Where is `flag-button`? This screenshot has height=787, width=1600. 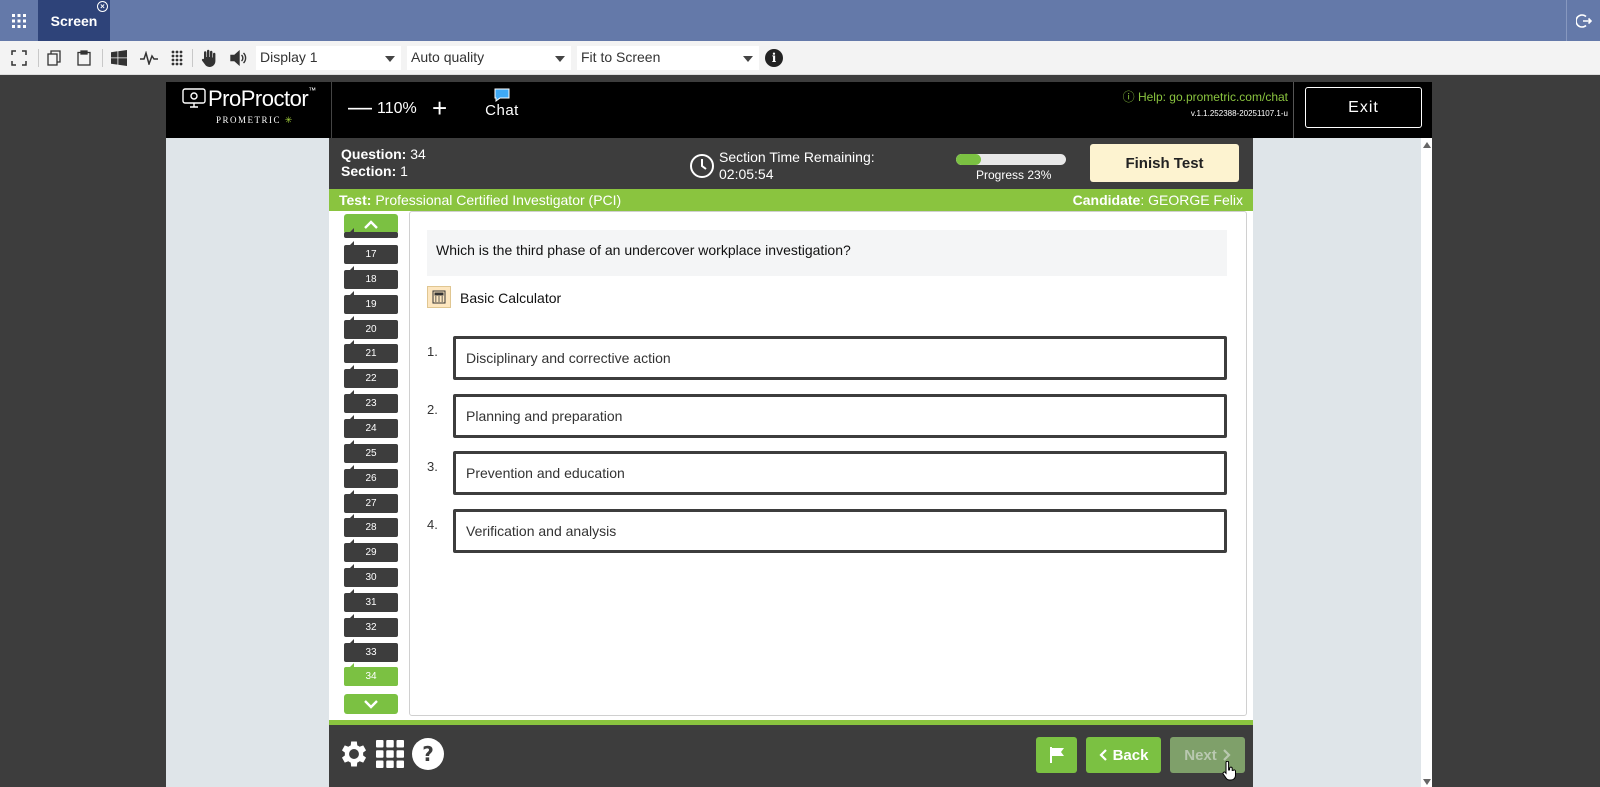
flag-button is located at coordinates (1056, 755).